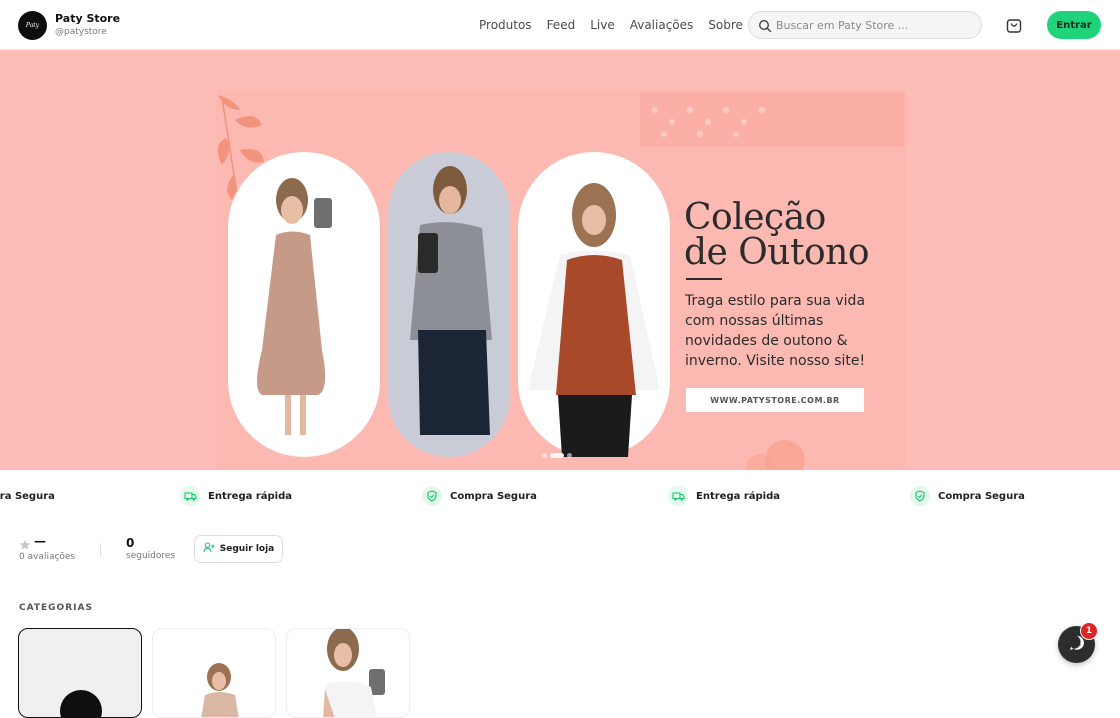 This screenshot has width=1120, height=718. What do you see at coordinates (662, 25) in the screenshot?
I see `nav-item-avaliacoes: Avaliações` at bounding box center [662, 25].